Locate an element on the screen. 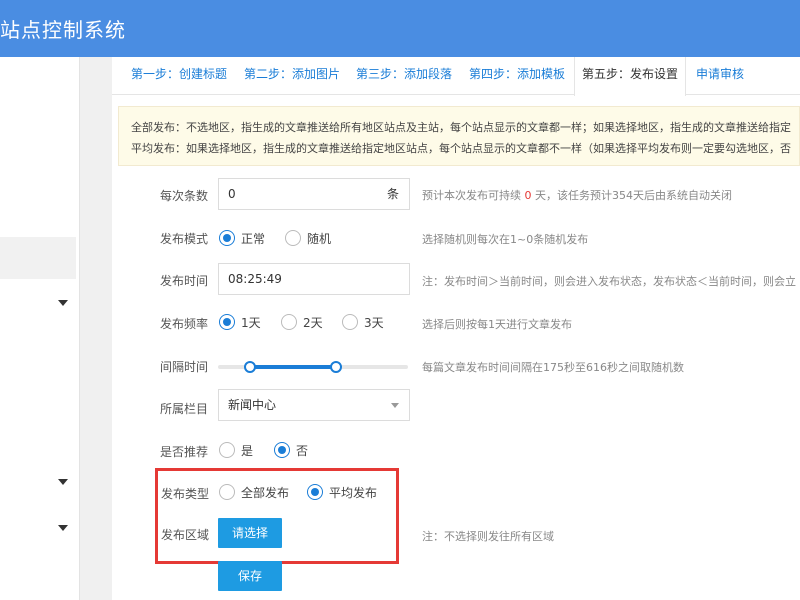  mode-hint: 选择随机则每次在1~0条随机发布 is located at coordinates (505, 239).